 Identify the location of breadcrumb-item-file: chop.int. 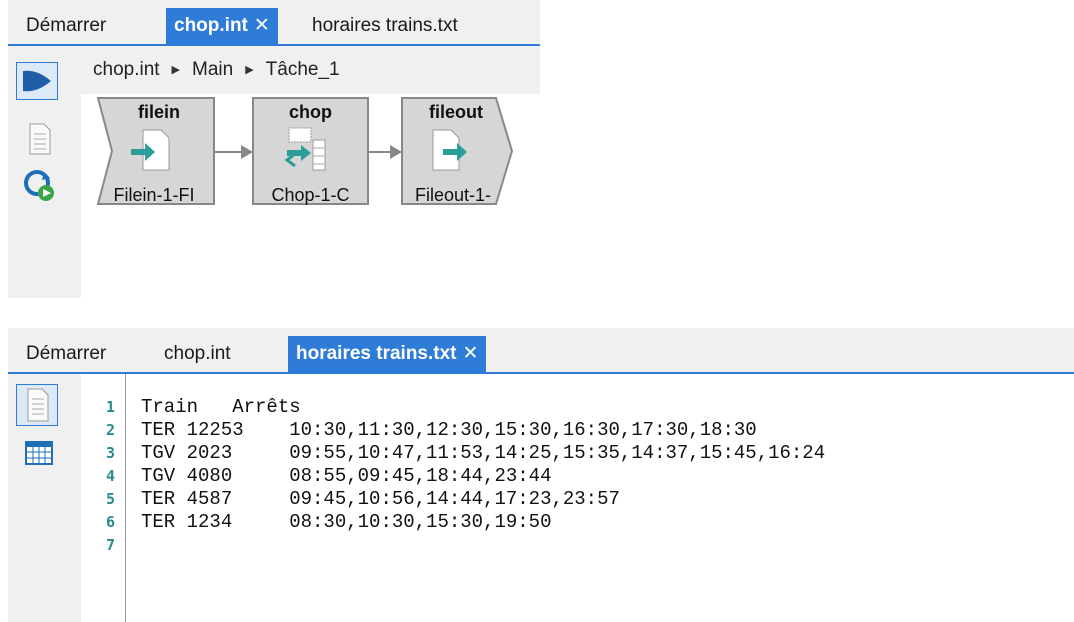
(126, 70).